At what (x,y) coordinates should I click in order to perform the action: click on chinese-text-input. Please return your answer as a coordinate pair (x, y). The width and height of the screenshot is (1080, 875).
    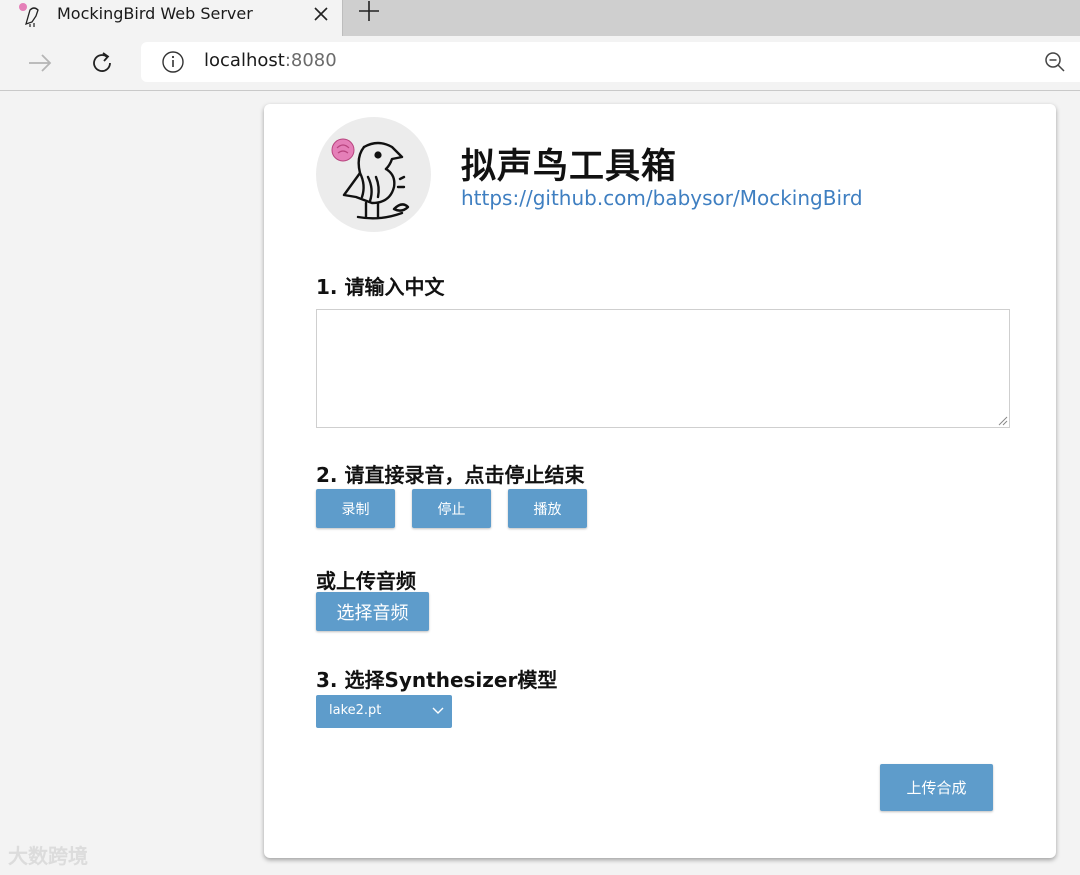
    Looking at the image, I should click on (663, 368).